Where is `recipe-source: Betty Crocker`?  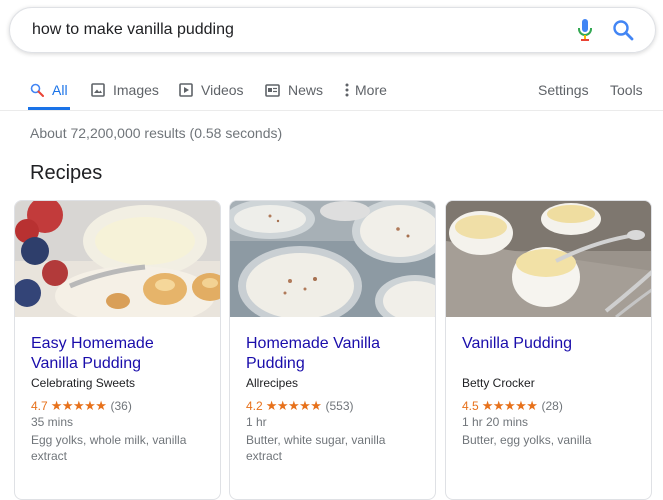
recipe-source: Betty Crocker is located at coordinates (498, 383).